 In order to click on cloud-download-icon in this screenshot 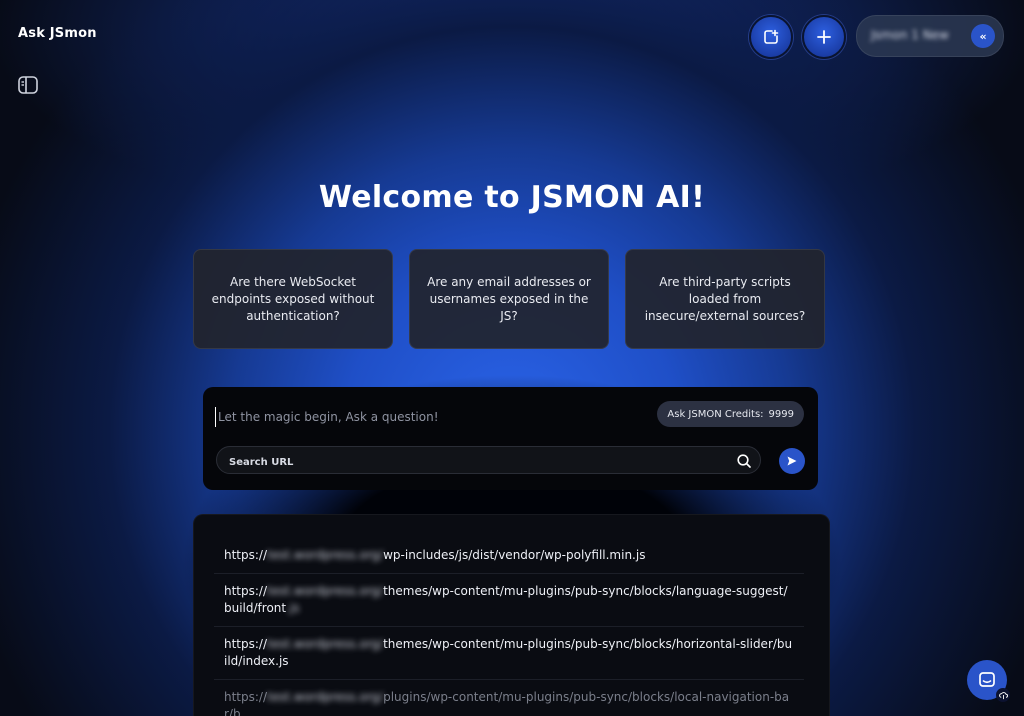, I will do `click(1003, 695)`.